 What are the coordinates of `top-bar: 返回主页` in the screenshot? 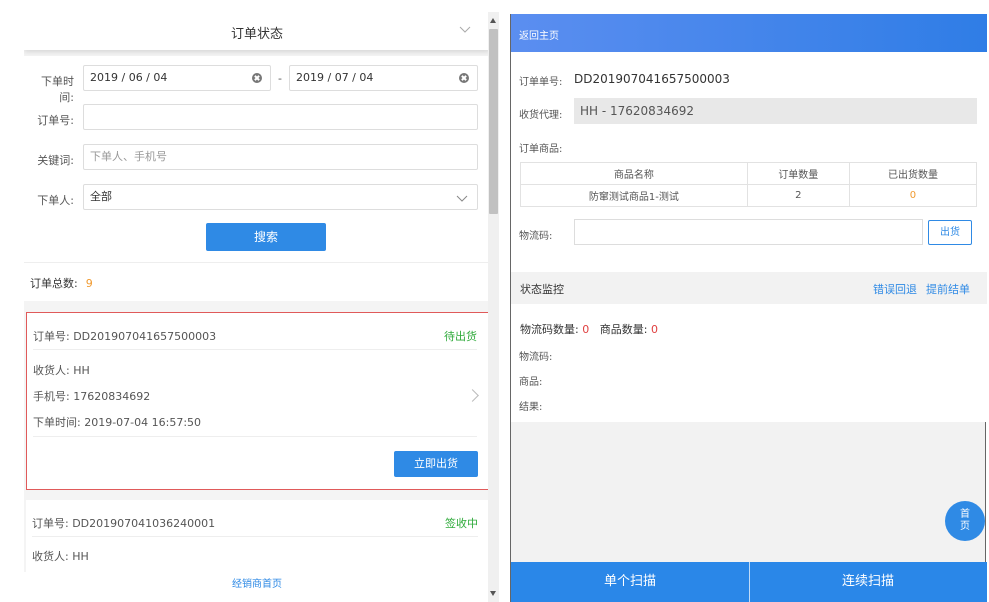 It's located at (749, 33).